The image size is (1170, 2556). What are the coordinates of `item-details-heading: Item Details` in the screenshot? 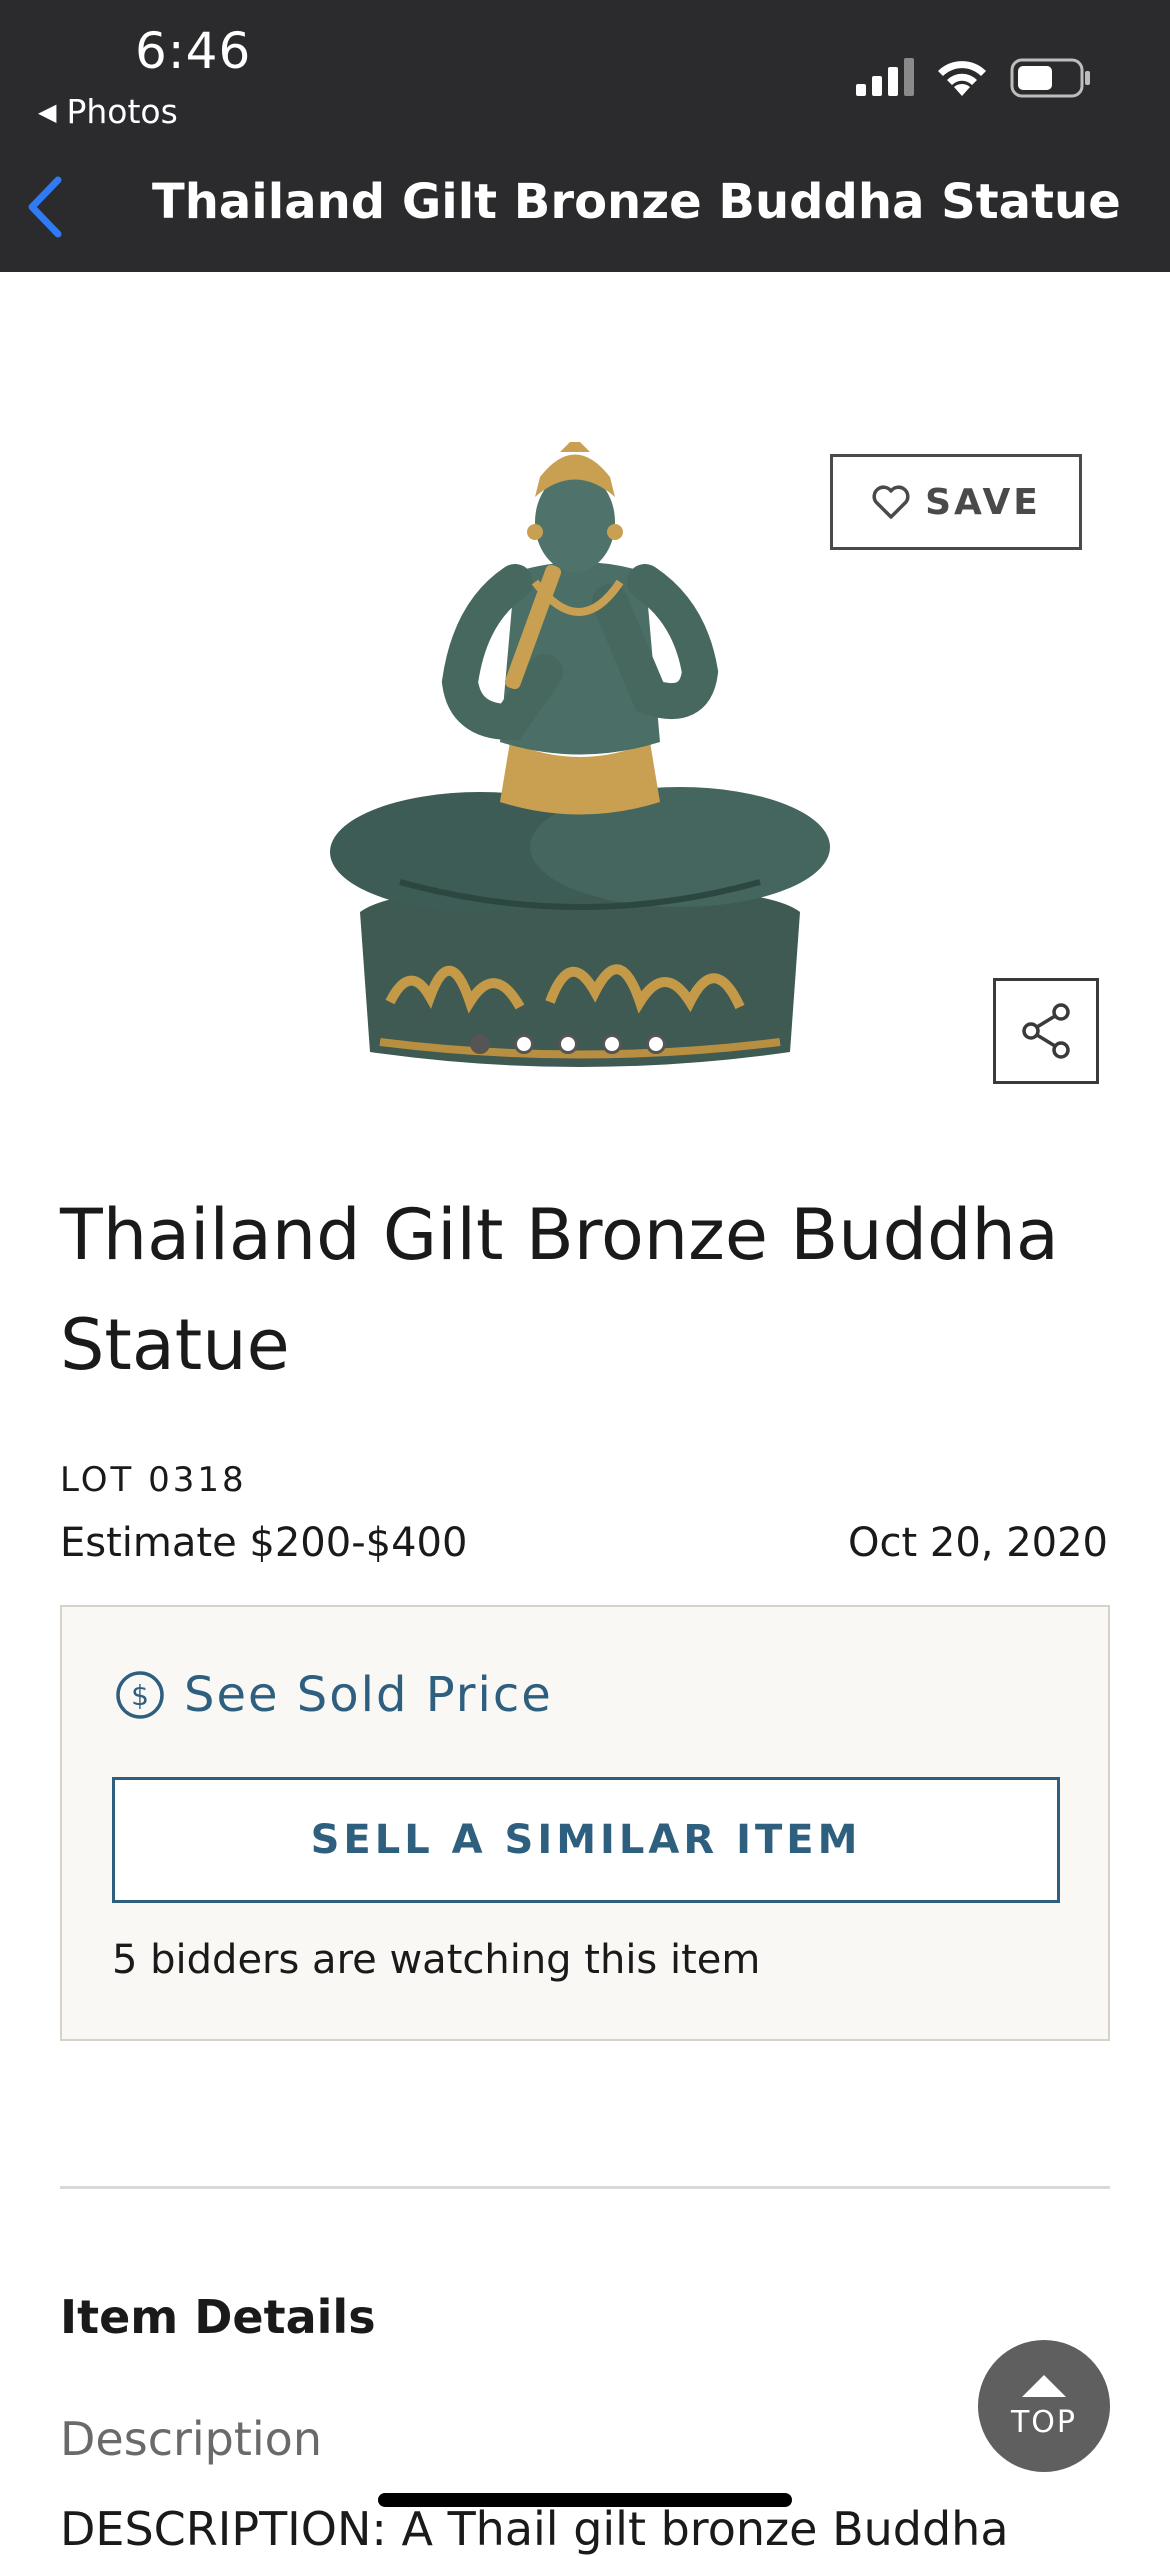 It's located at (218, 2317).